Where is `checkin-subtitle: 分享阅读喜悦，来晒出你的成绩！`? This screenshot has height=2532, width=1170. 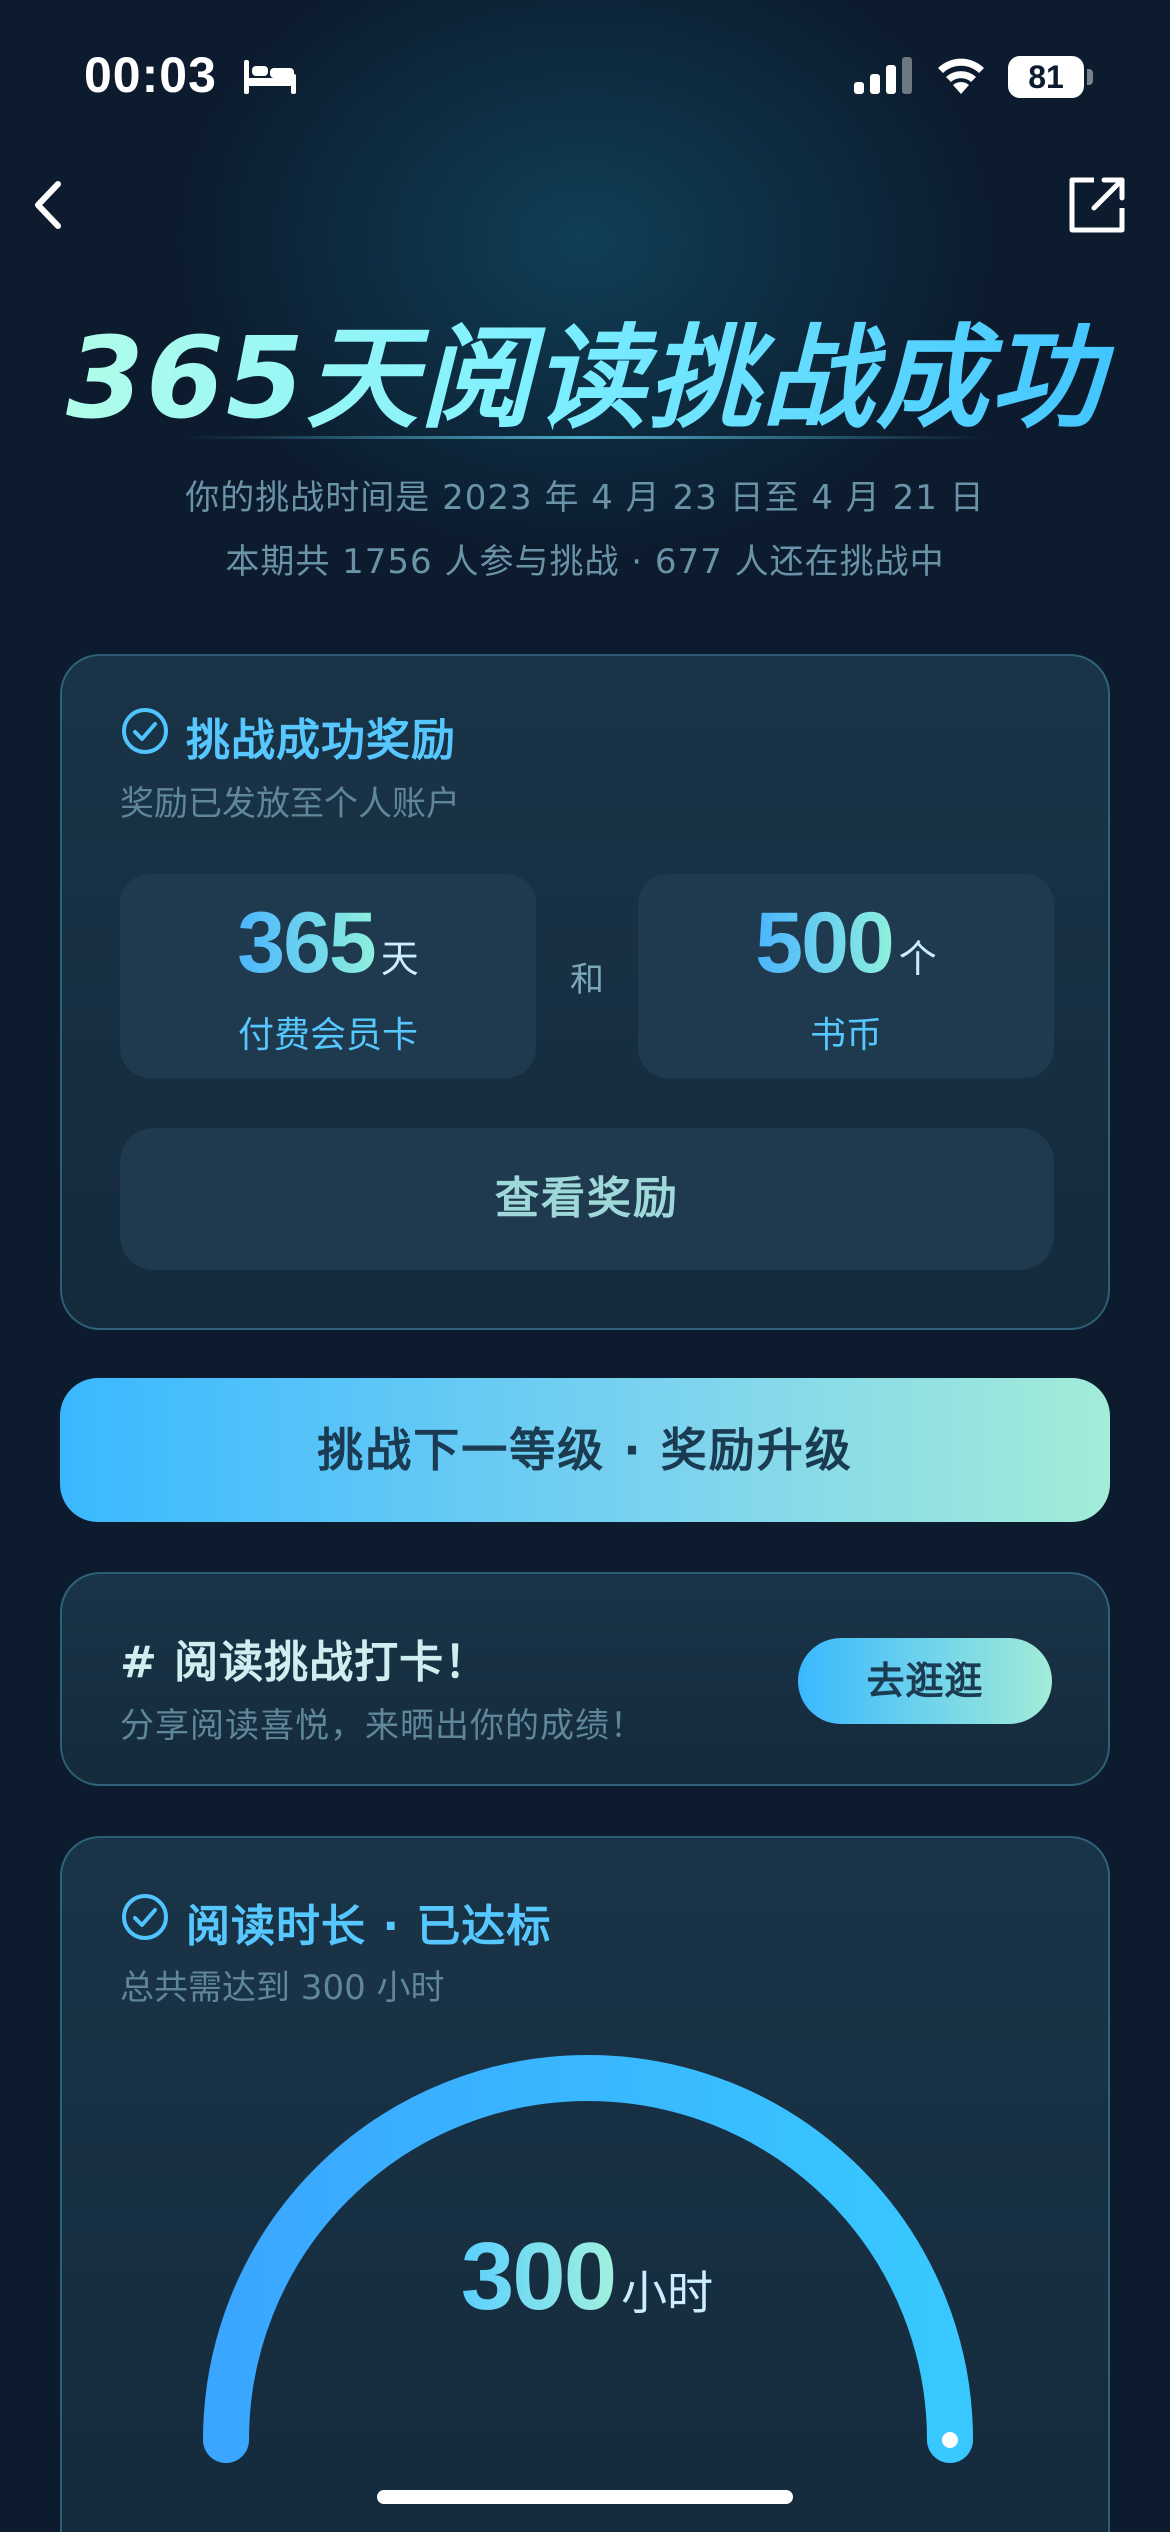 checkin-subtitle: 分享阅读喜悦，来晒出你的成绩！ is located at coordinates (382, 1726).